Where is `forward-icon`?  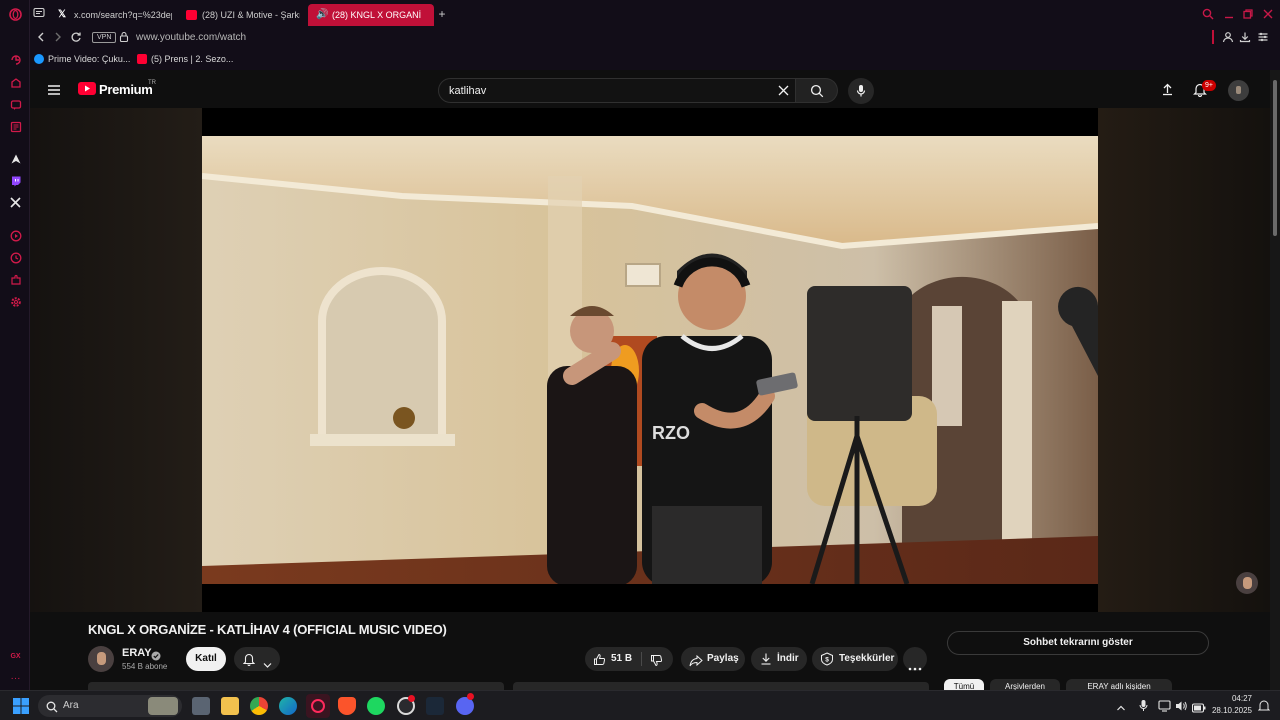
forward-icon is located at coordinates (58, 38).